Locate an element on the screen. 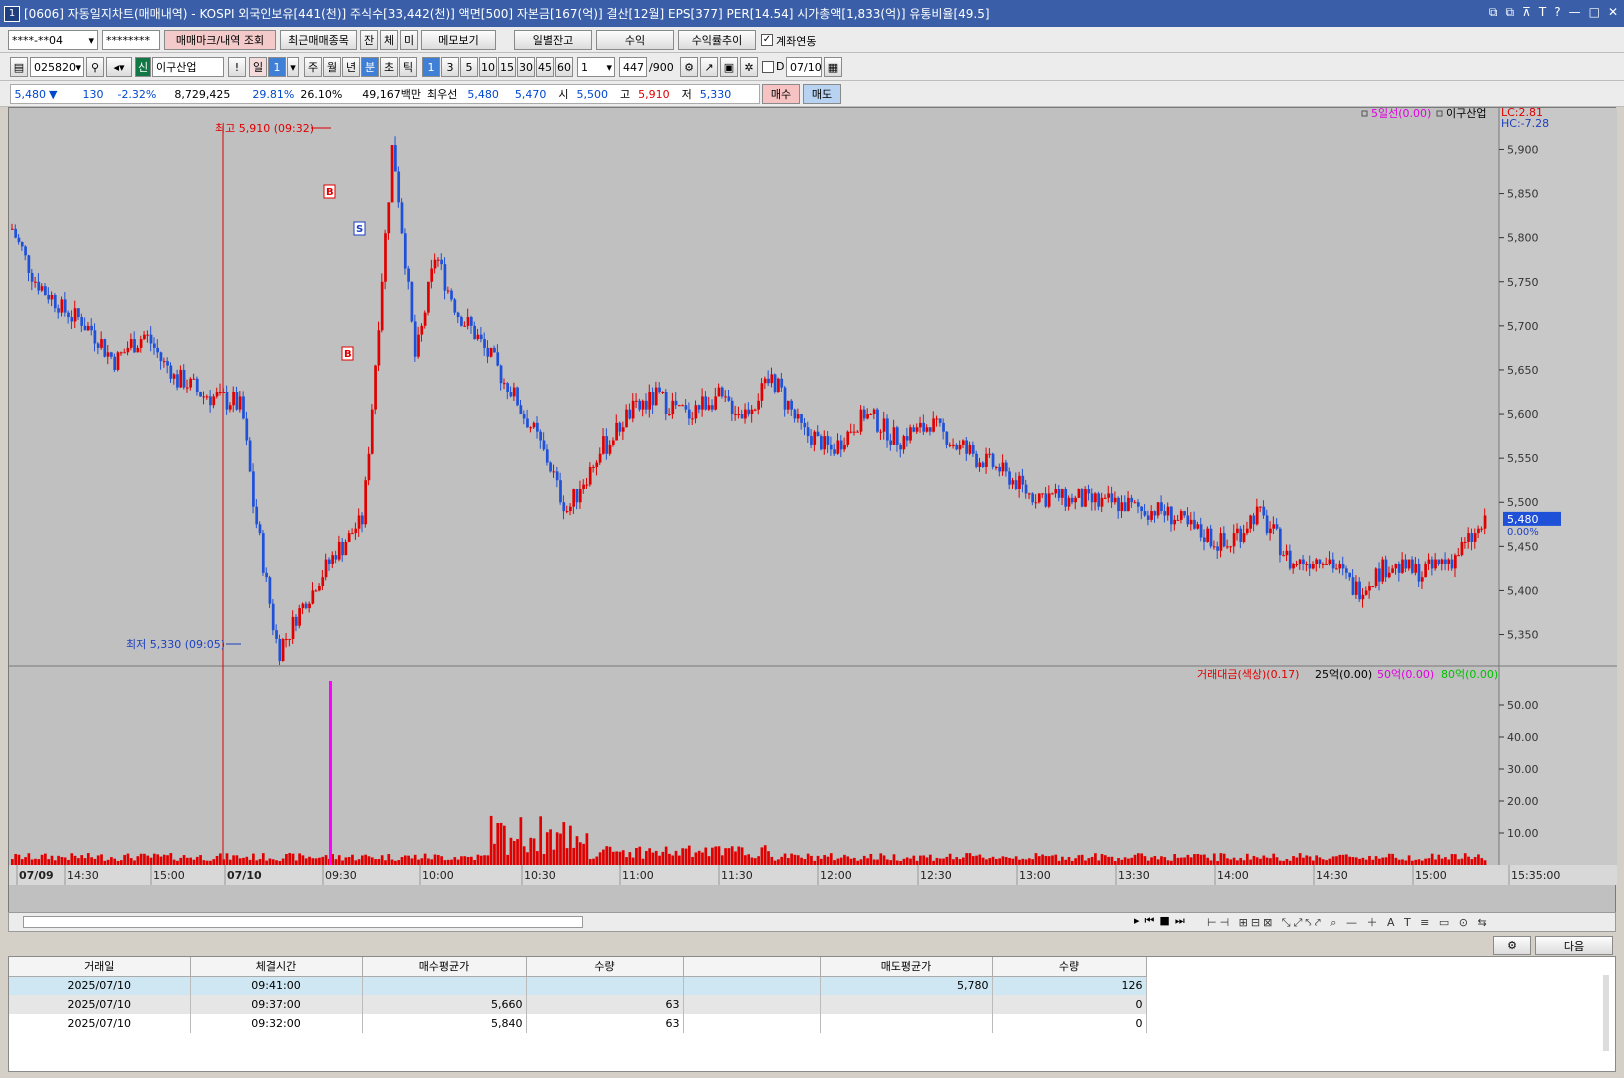 The height and width of the screenshot is (1078, 1624). period-second: 초 is located at coordinates (389, 67).